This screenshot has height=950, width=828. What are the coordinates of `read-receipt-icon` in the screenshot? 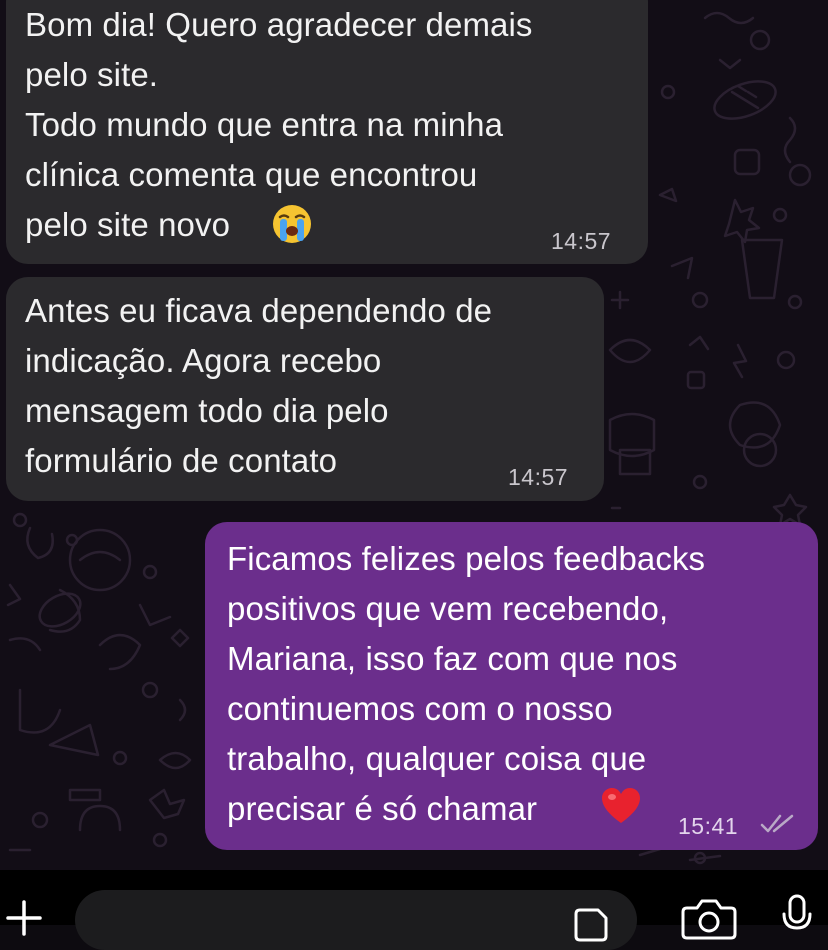 It's located at (777, 823).